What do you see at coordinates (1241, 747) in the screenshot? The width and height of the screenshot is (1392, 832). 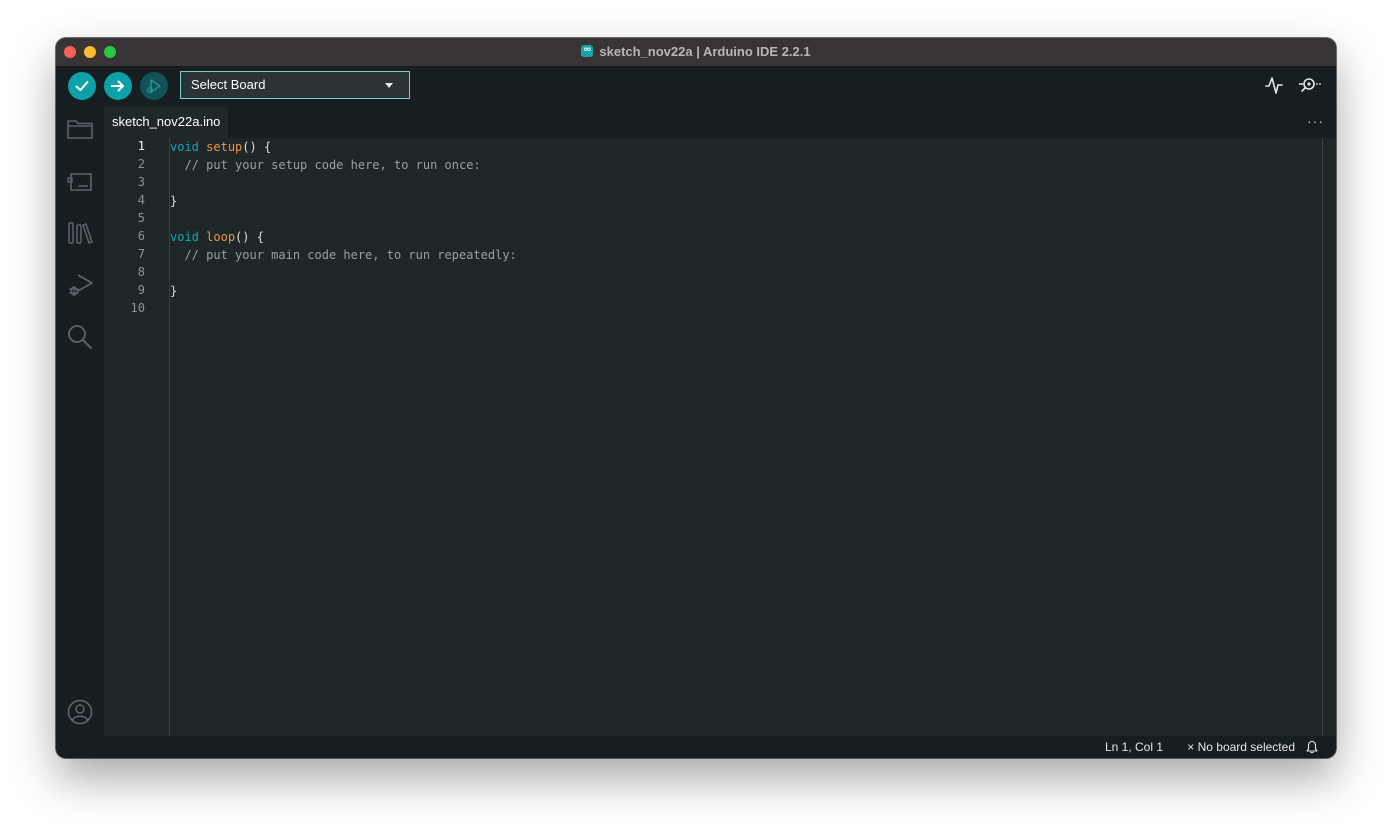 I see `board-status: × No board selected` at bounding box center [1241, 747].